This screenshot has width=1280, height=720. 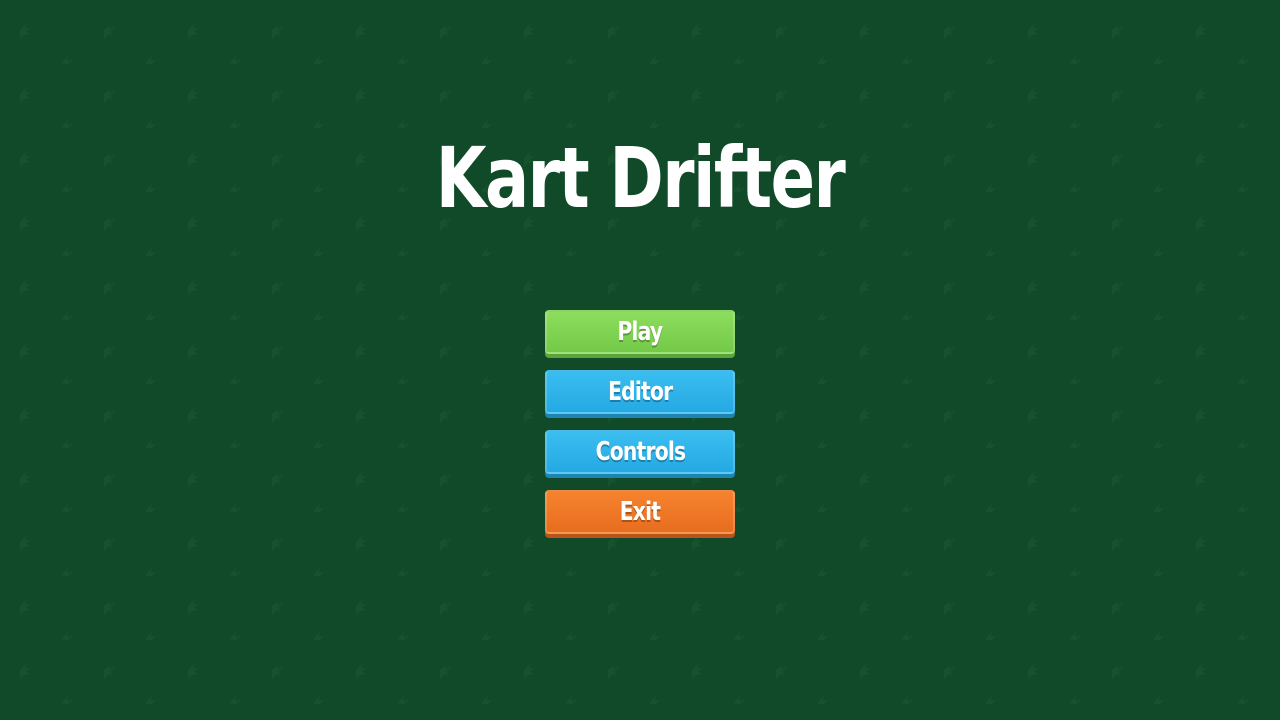 I want to click on play-button-face: Play, so click(x=640, y=332).